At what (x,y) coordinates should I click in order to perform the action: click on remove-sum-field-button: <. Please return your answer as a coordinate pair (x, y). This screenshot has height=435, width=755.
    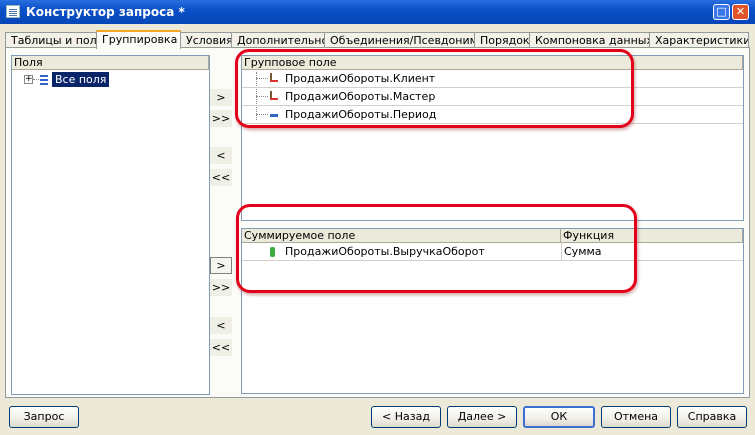
    Looking at the image, I should click on (221, 325).